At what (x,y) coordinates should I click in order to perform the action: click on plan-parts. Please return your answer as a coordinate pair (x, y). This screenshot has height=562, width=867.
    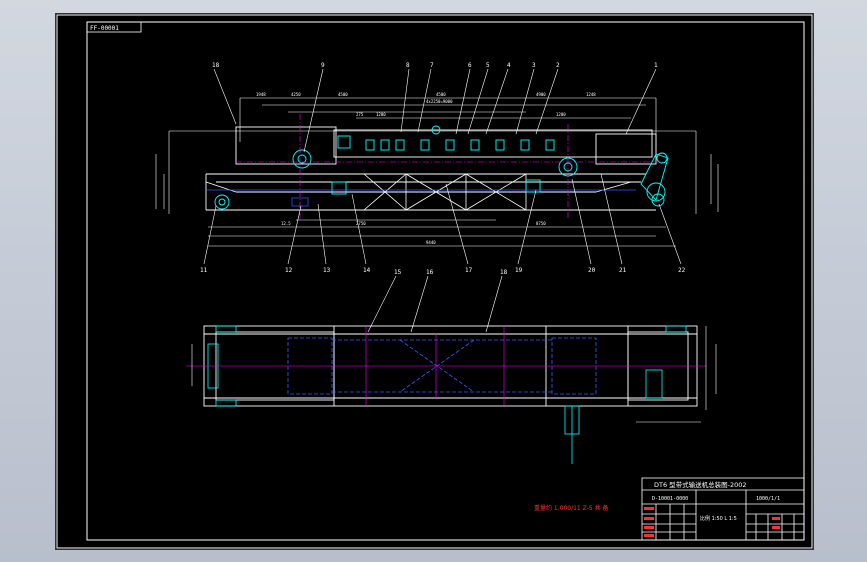
    Looking at the image, I should click on (447, 394).